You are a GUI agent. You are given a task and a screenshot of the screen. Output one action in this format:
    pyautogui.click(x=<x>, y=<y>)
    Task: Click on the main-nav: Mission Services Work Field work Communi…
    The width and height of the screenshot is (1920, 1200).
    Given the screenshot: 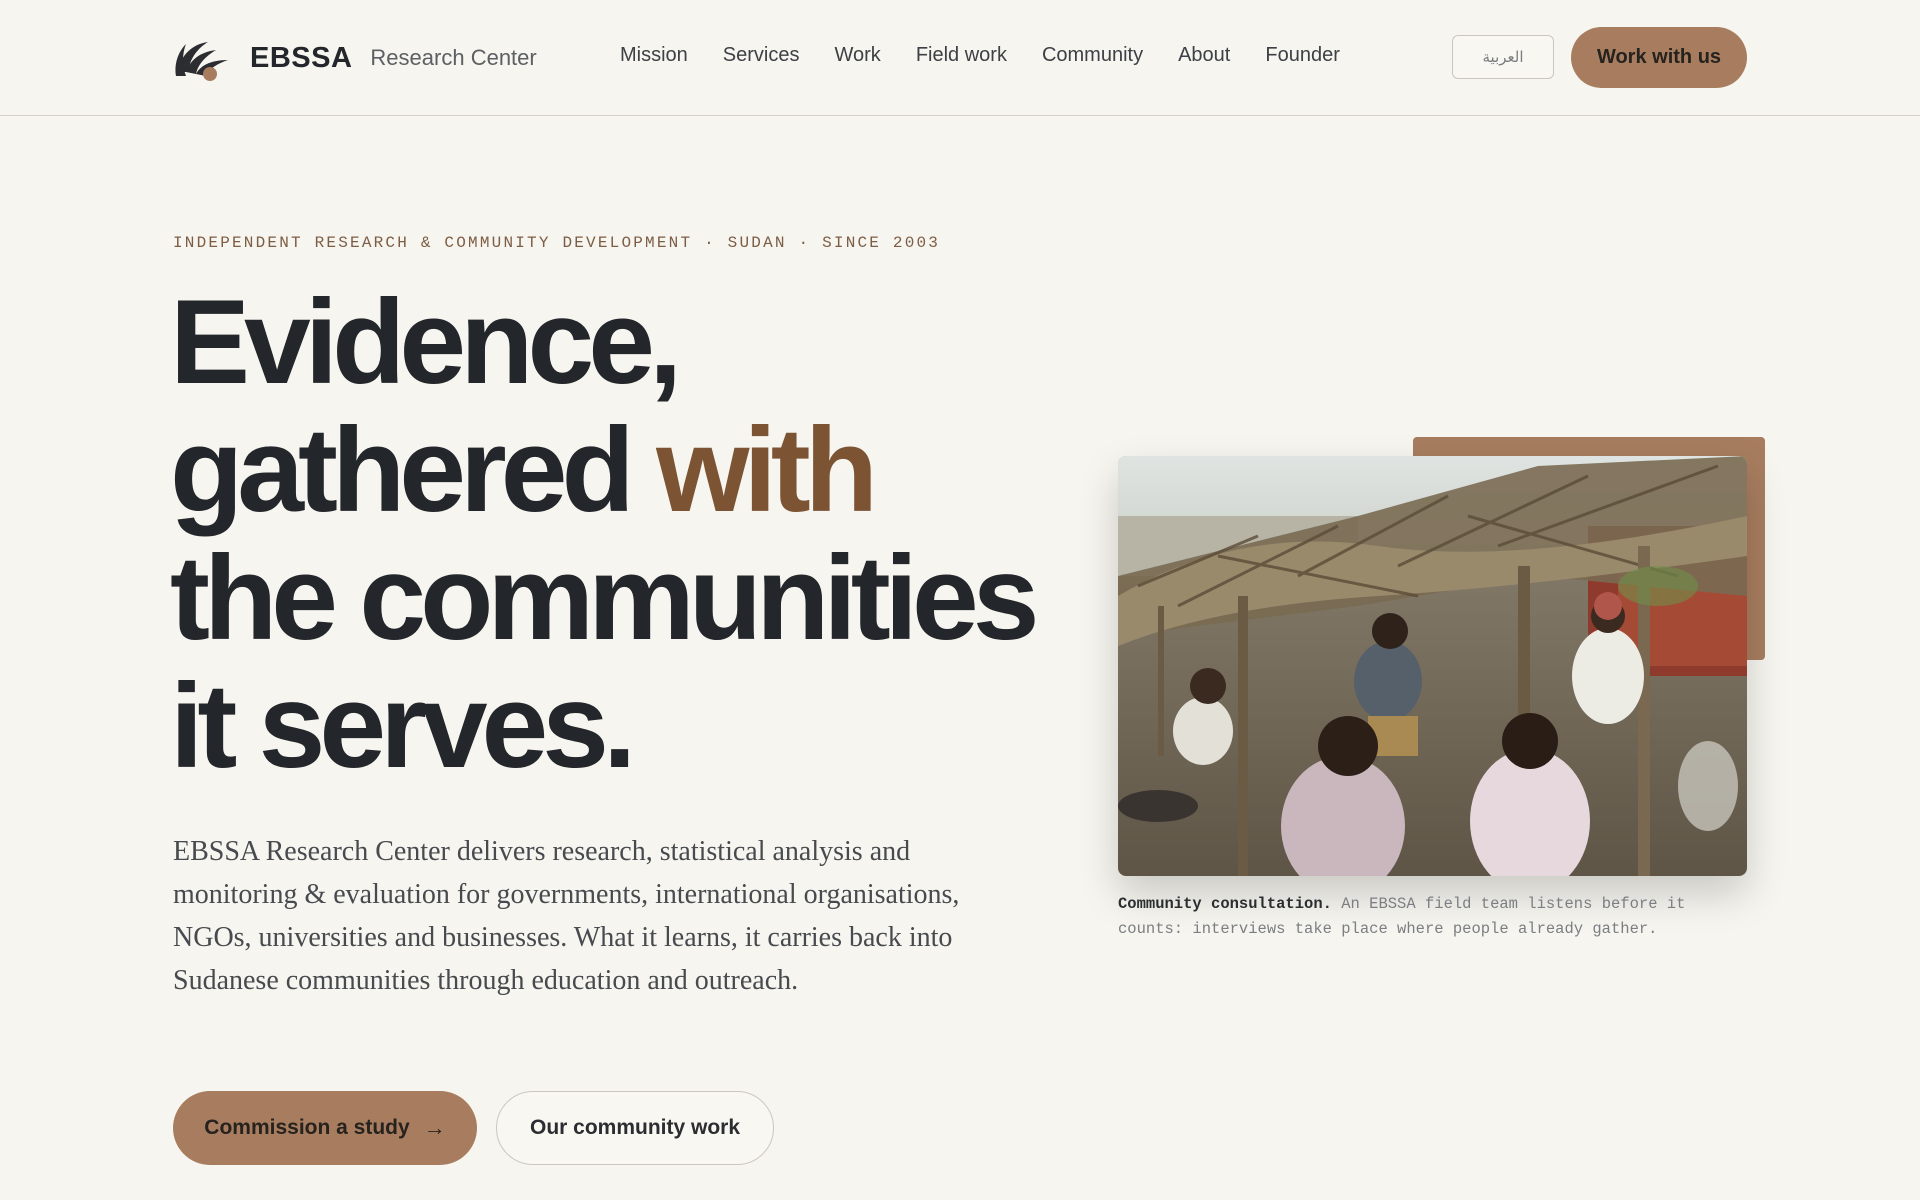 What is the action you would take?
    pyautogui.click(x=997, y=55)
    